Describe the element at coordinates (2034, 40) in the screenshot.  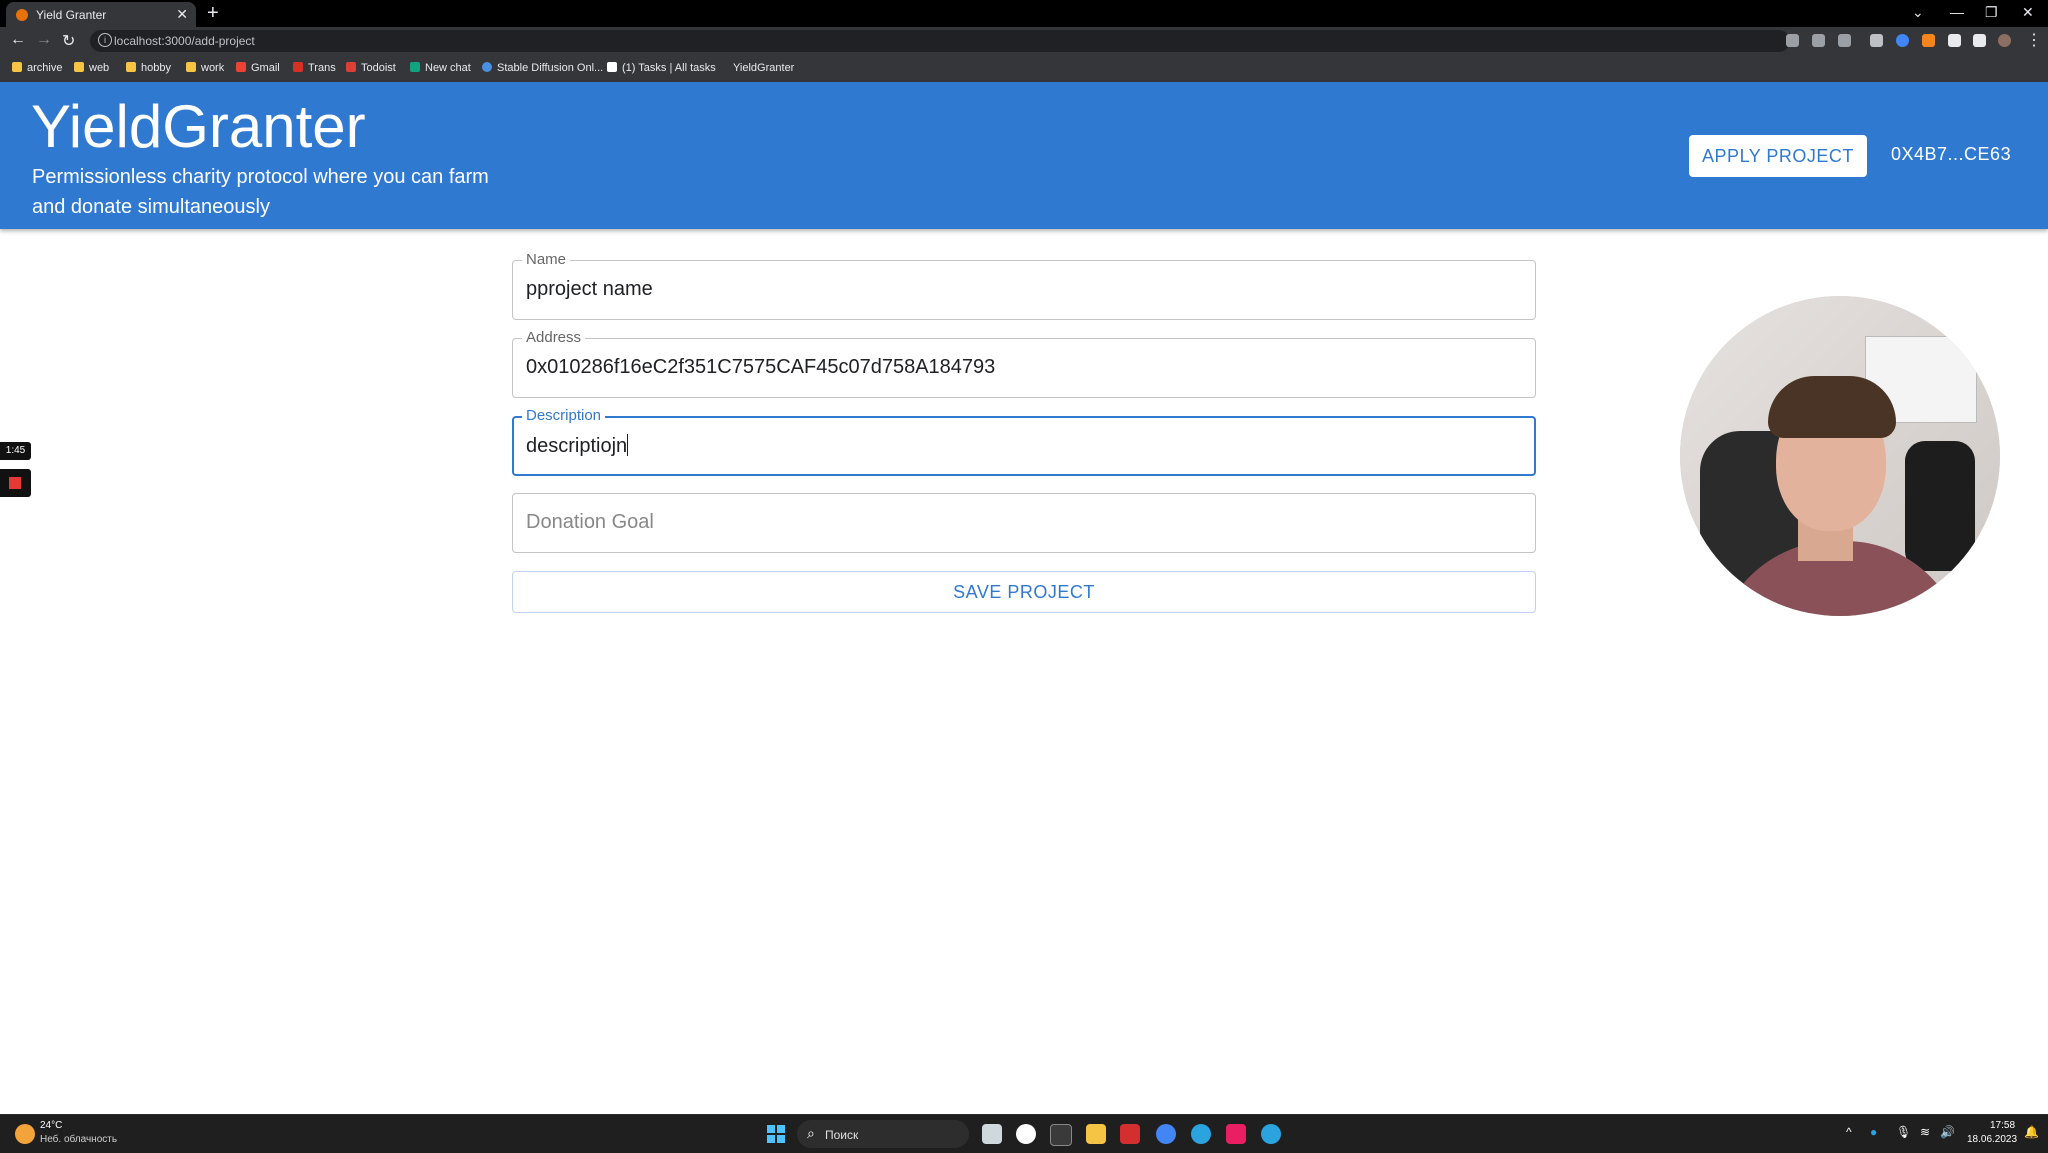
I see `chrome-menu-icon: ⋮` at that location.